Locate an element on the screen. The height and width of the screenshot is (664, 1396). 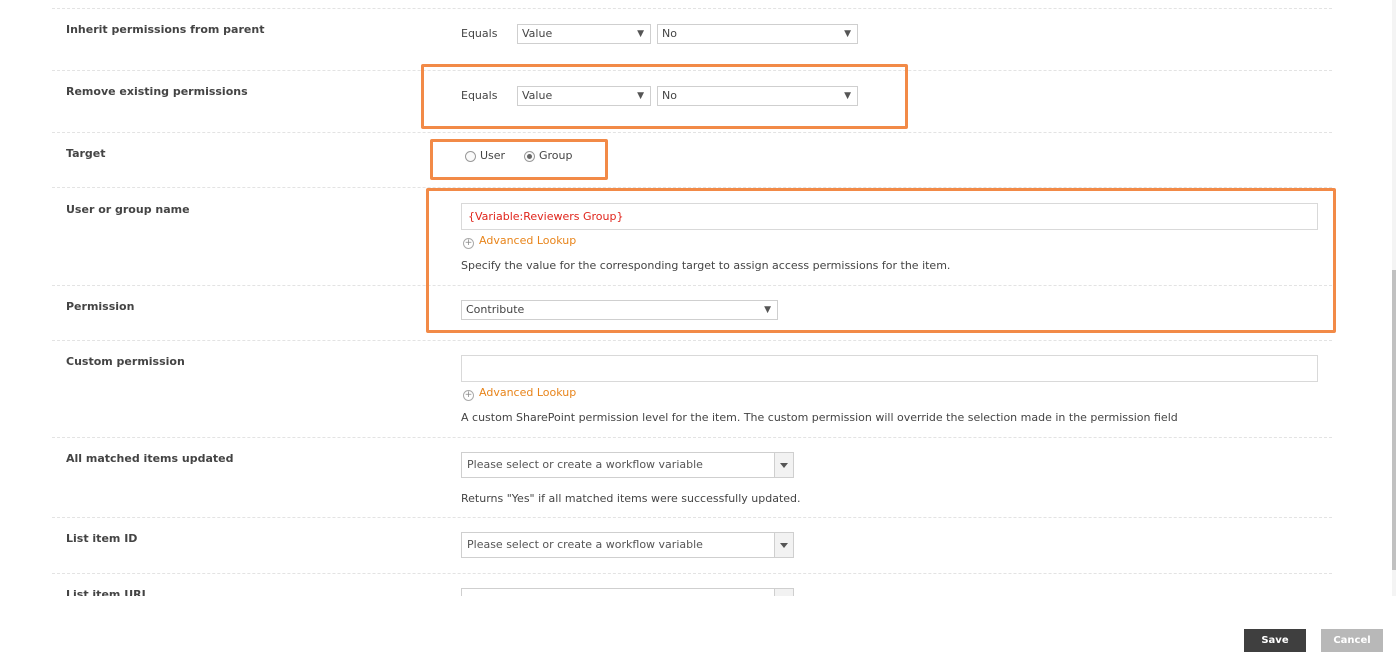
inherit-permissions-label: Inherit permissions from parent is located at coordinates (165, 29).